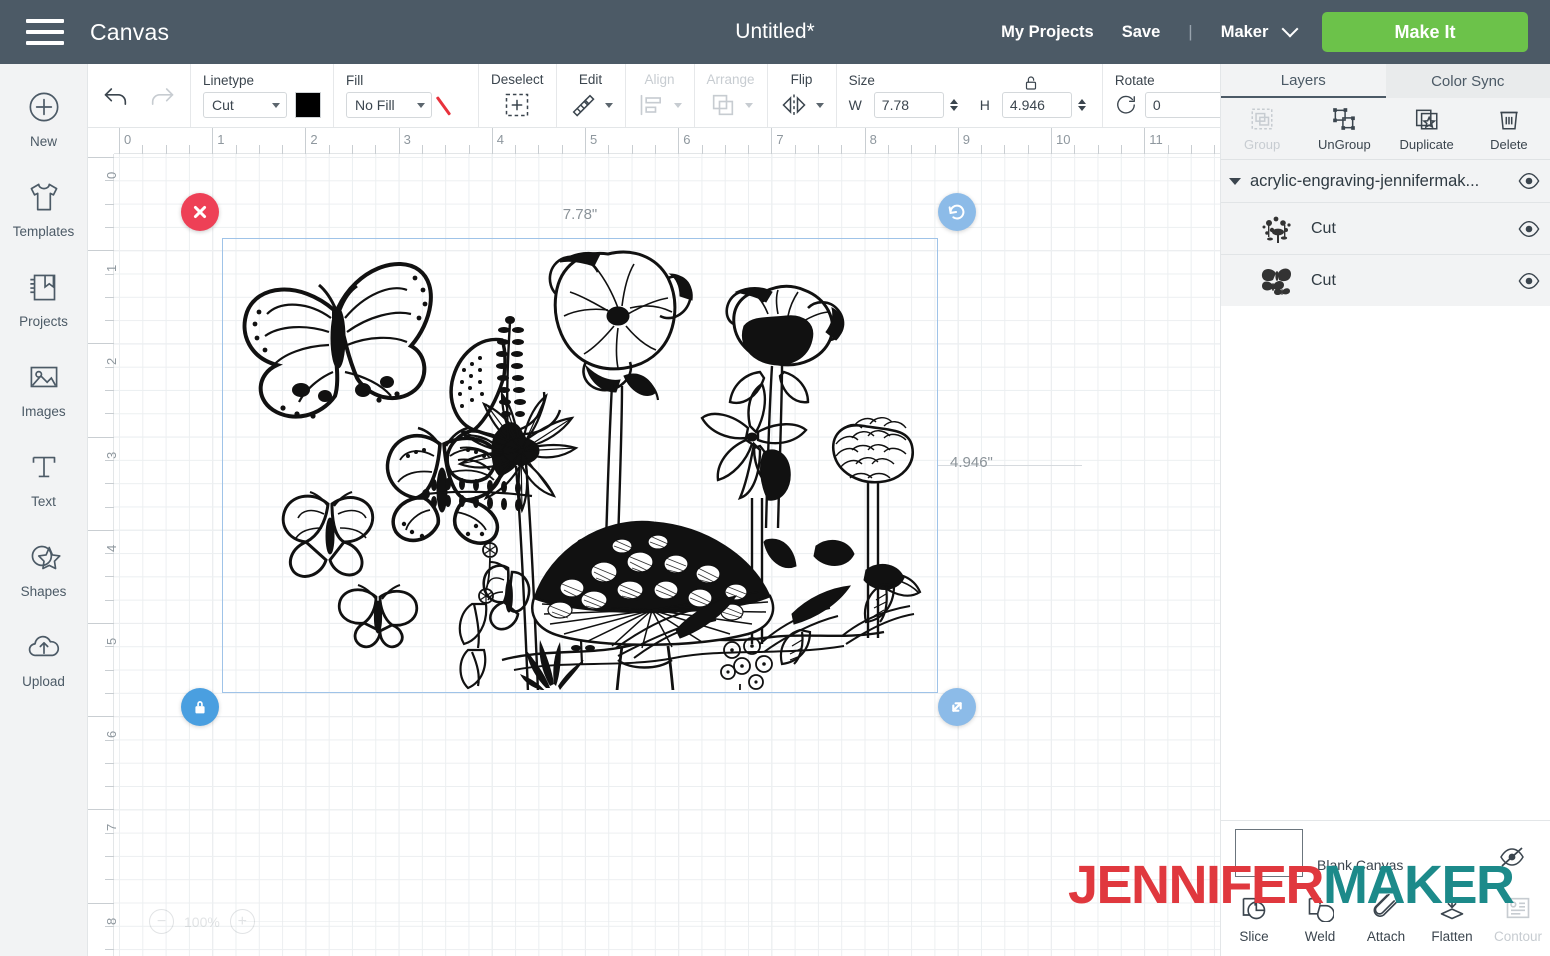 Image resolution: width=1550 pixels, height=956 pixels. What do you see at coordinates (43, 321) in the screenshot?
I see `sidebar-item-label: Projects` at bounding box center [43, 321].